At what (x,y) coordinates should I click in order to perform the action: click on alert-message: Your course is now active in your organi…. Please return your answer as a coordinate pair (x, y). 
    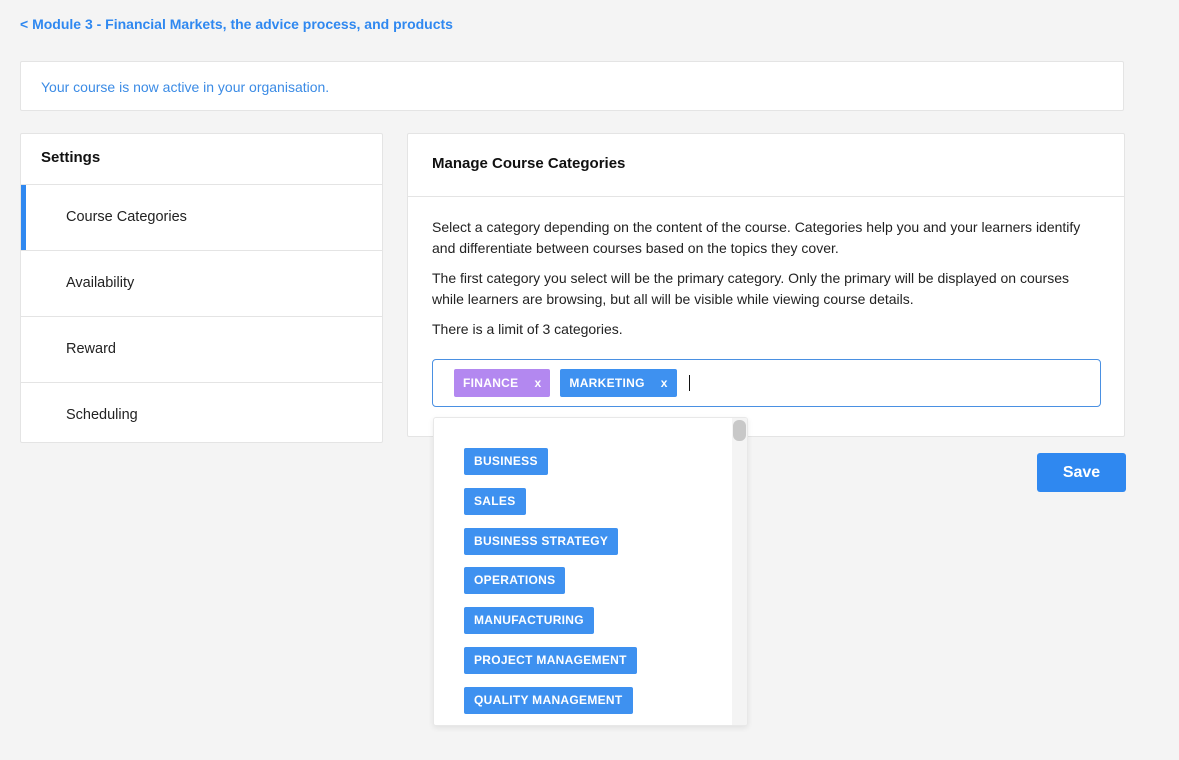
    Looking at the image, I should click on (185, 87).